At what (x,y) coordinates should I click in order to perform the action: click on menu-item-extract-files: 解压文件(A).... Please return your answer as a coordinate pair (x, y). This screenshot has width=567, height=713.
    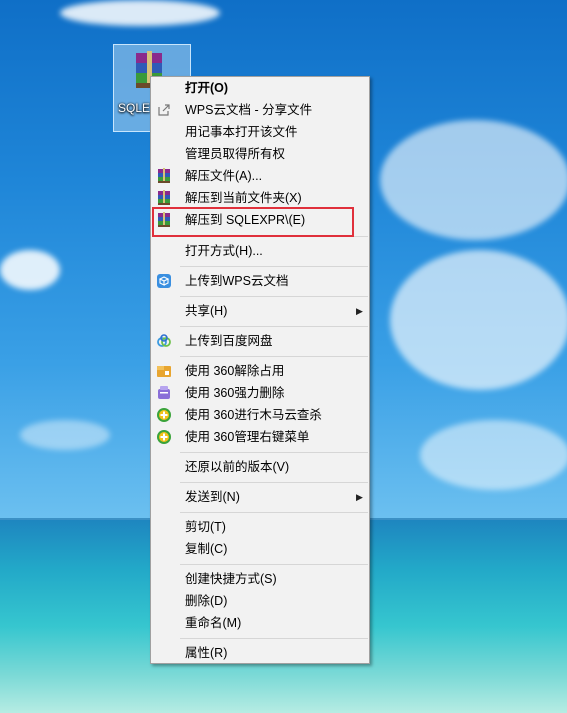
    Looking at the image, I should click on (260, 176).